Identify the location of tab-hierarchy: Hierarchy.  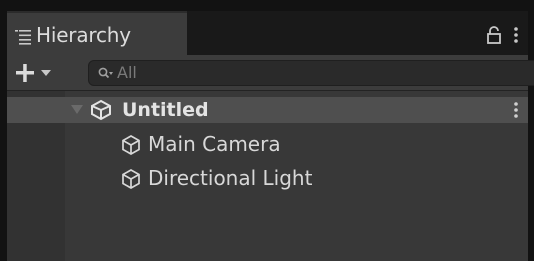
(97, 33).